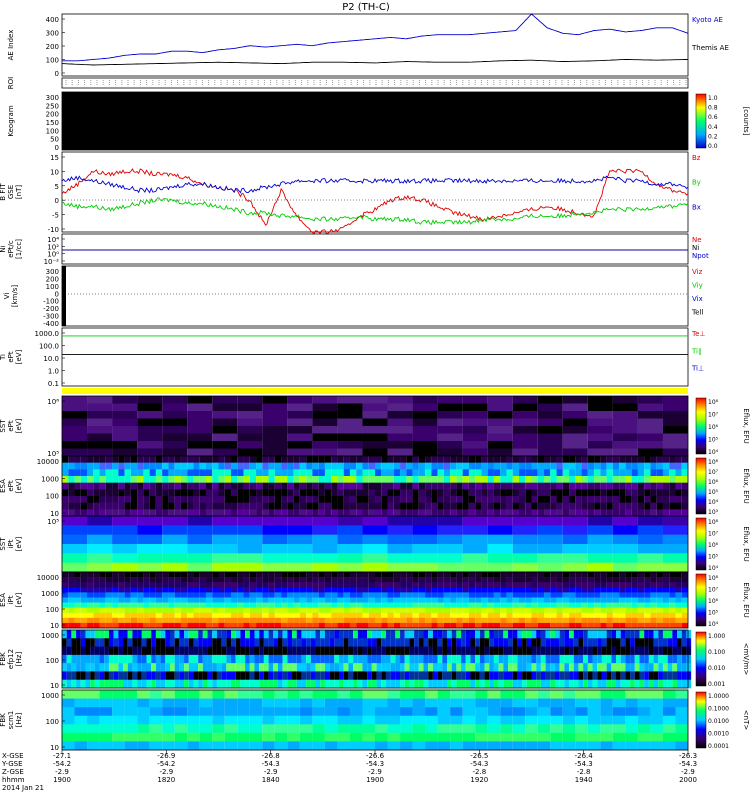 This screenshot has width=750, height=804. I want to click on colorbar, so click(701, 121).